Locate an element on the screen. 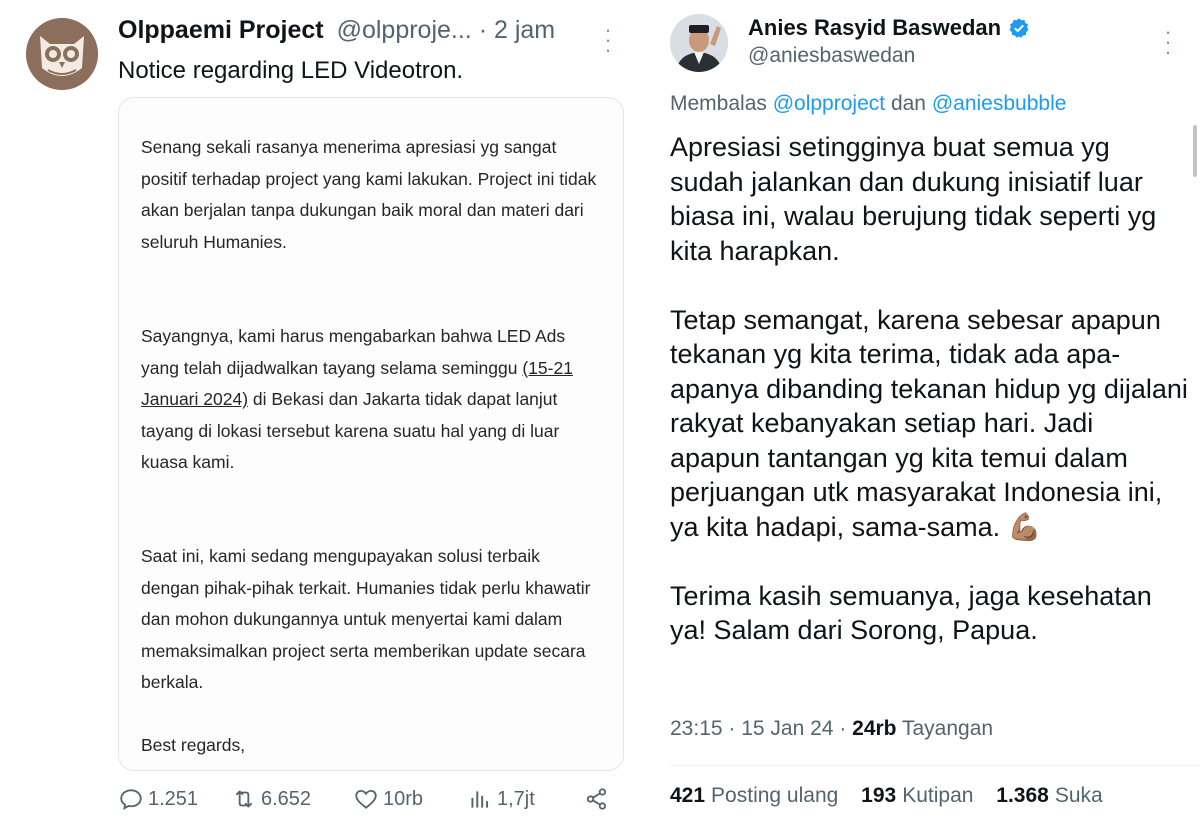 The width and height of the screenshot is (1200, 838). tweet-actions: 1.251 6.652 10rb 1,7jt is located at coordinates (368, 803).